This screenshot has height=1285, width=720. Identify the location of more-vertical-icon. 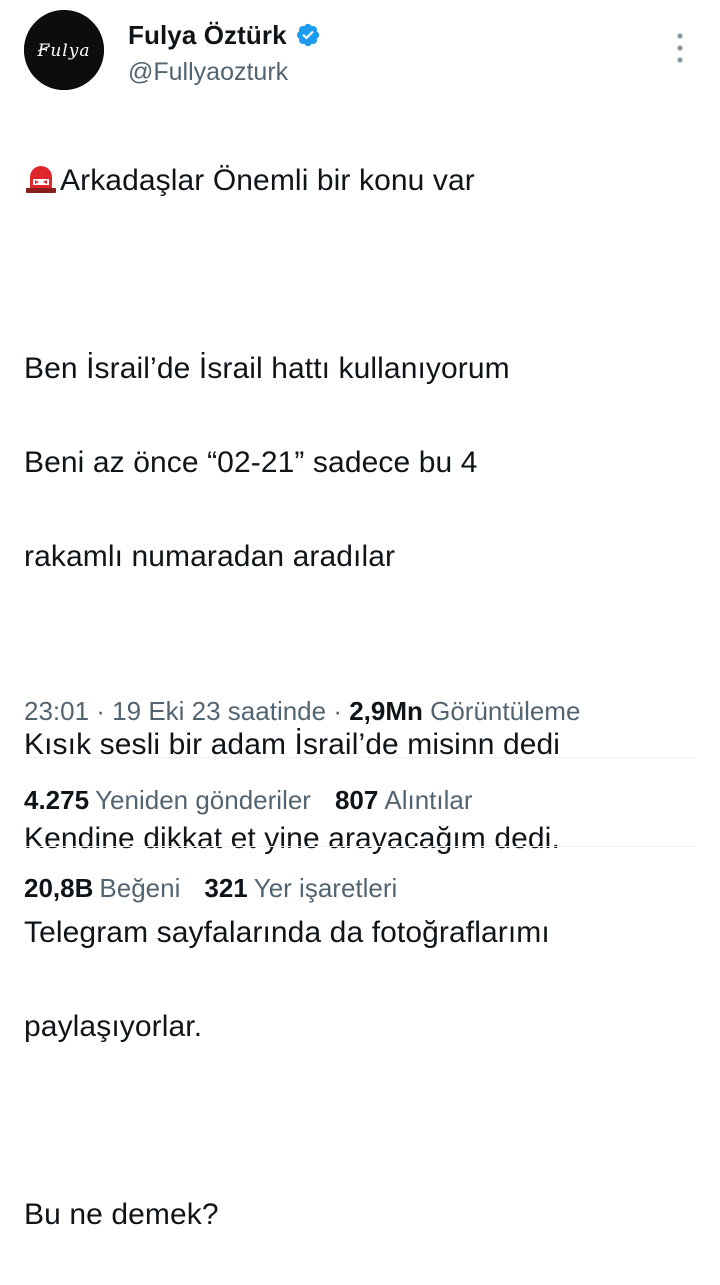
(680, 48).